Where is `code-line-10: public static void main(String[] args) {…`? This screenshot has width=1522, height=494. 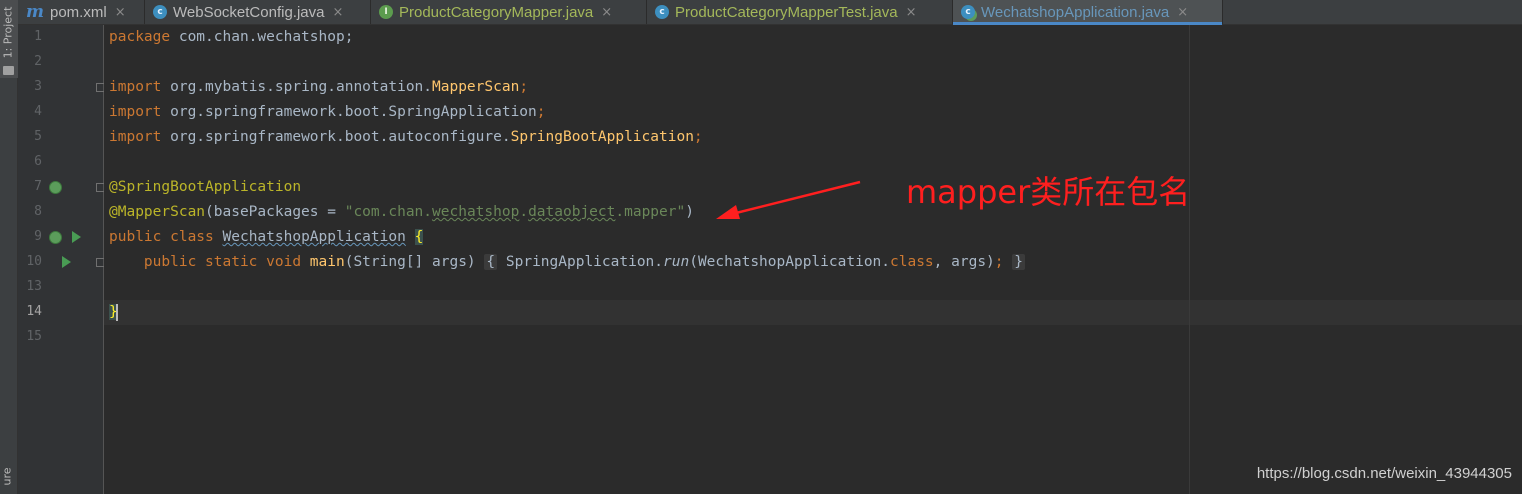
code-line-10: public static void main(String[] args) {… is located at coordinates (567, 262).